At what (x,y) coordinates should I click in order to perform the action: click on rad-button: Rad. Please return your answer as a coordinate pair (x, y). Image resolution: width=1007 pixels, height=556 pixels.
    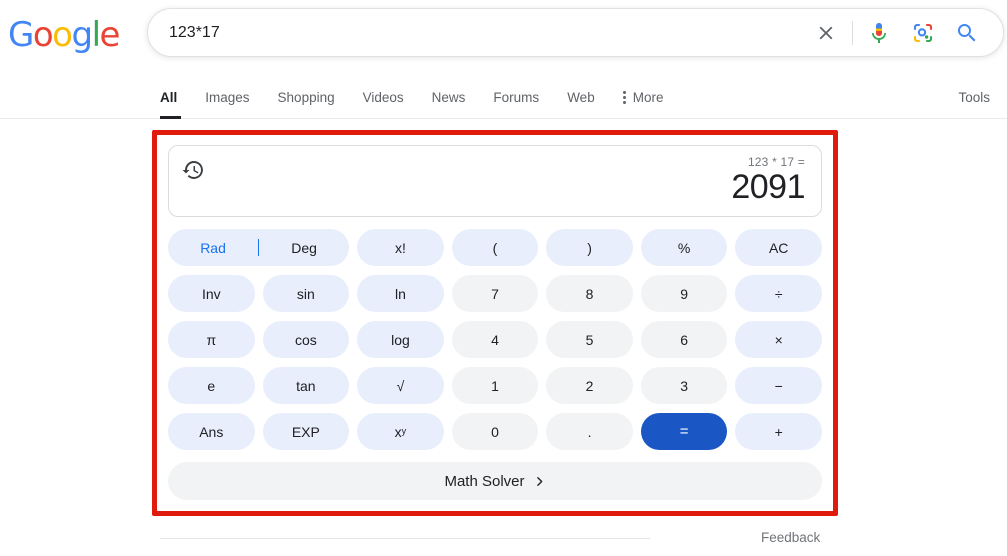
    Looking at the image, I should click on (213, 248).